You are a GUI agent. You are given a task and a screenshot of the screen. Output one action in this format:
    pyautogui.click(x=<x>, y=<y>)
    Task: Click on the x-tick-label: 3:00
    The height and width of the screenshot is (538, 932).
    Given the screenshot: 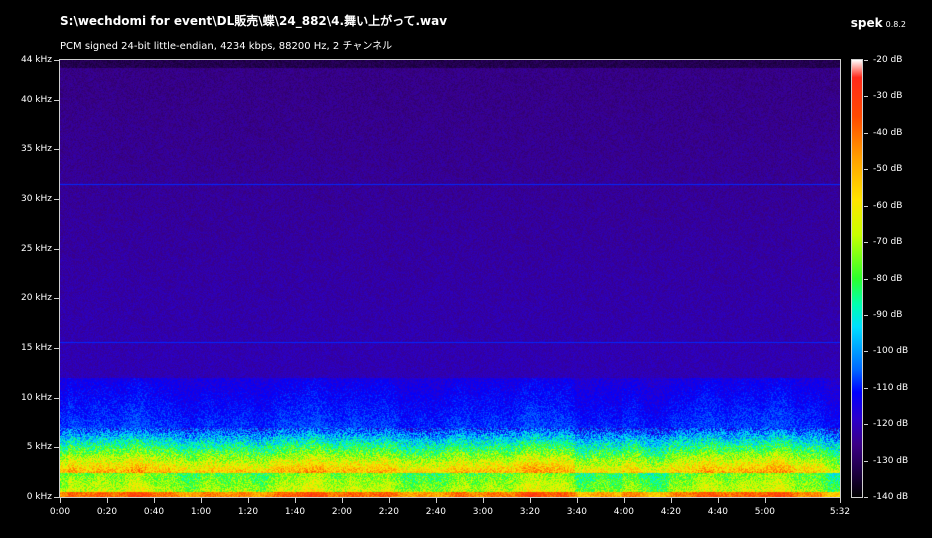 What is the action you would take?
    pyautogui.click(x=482, y=512)
    